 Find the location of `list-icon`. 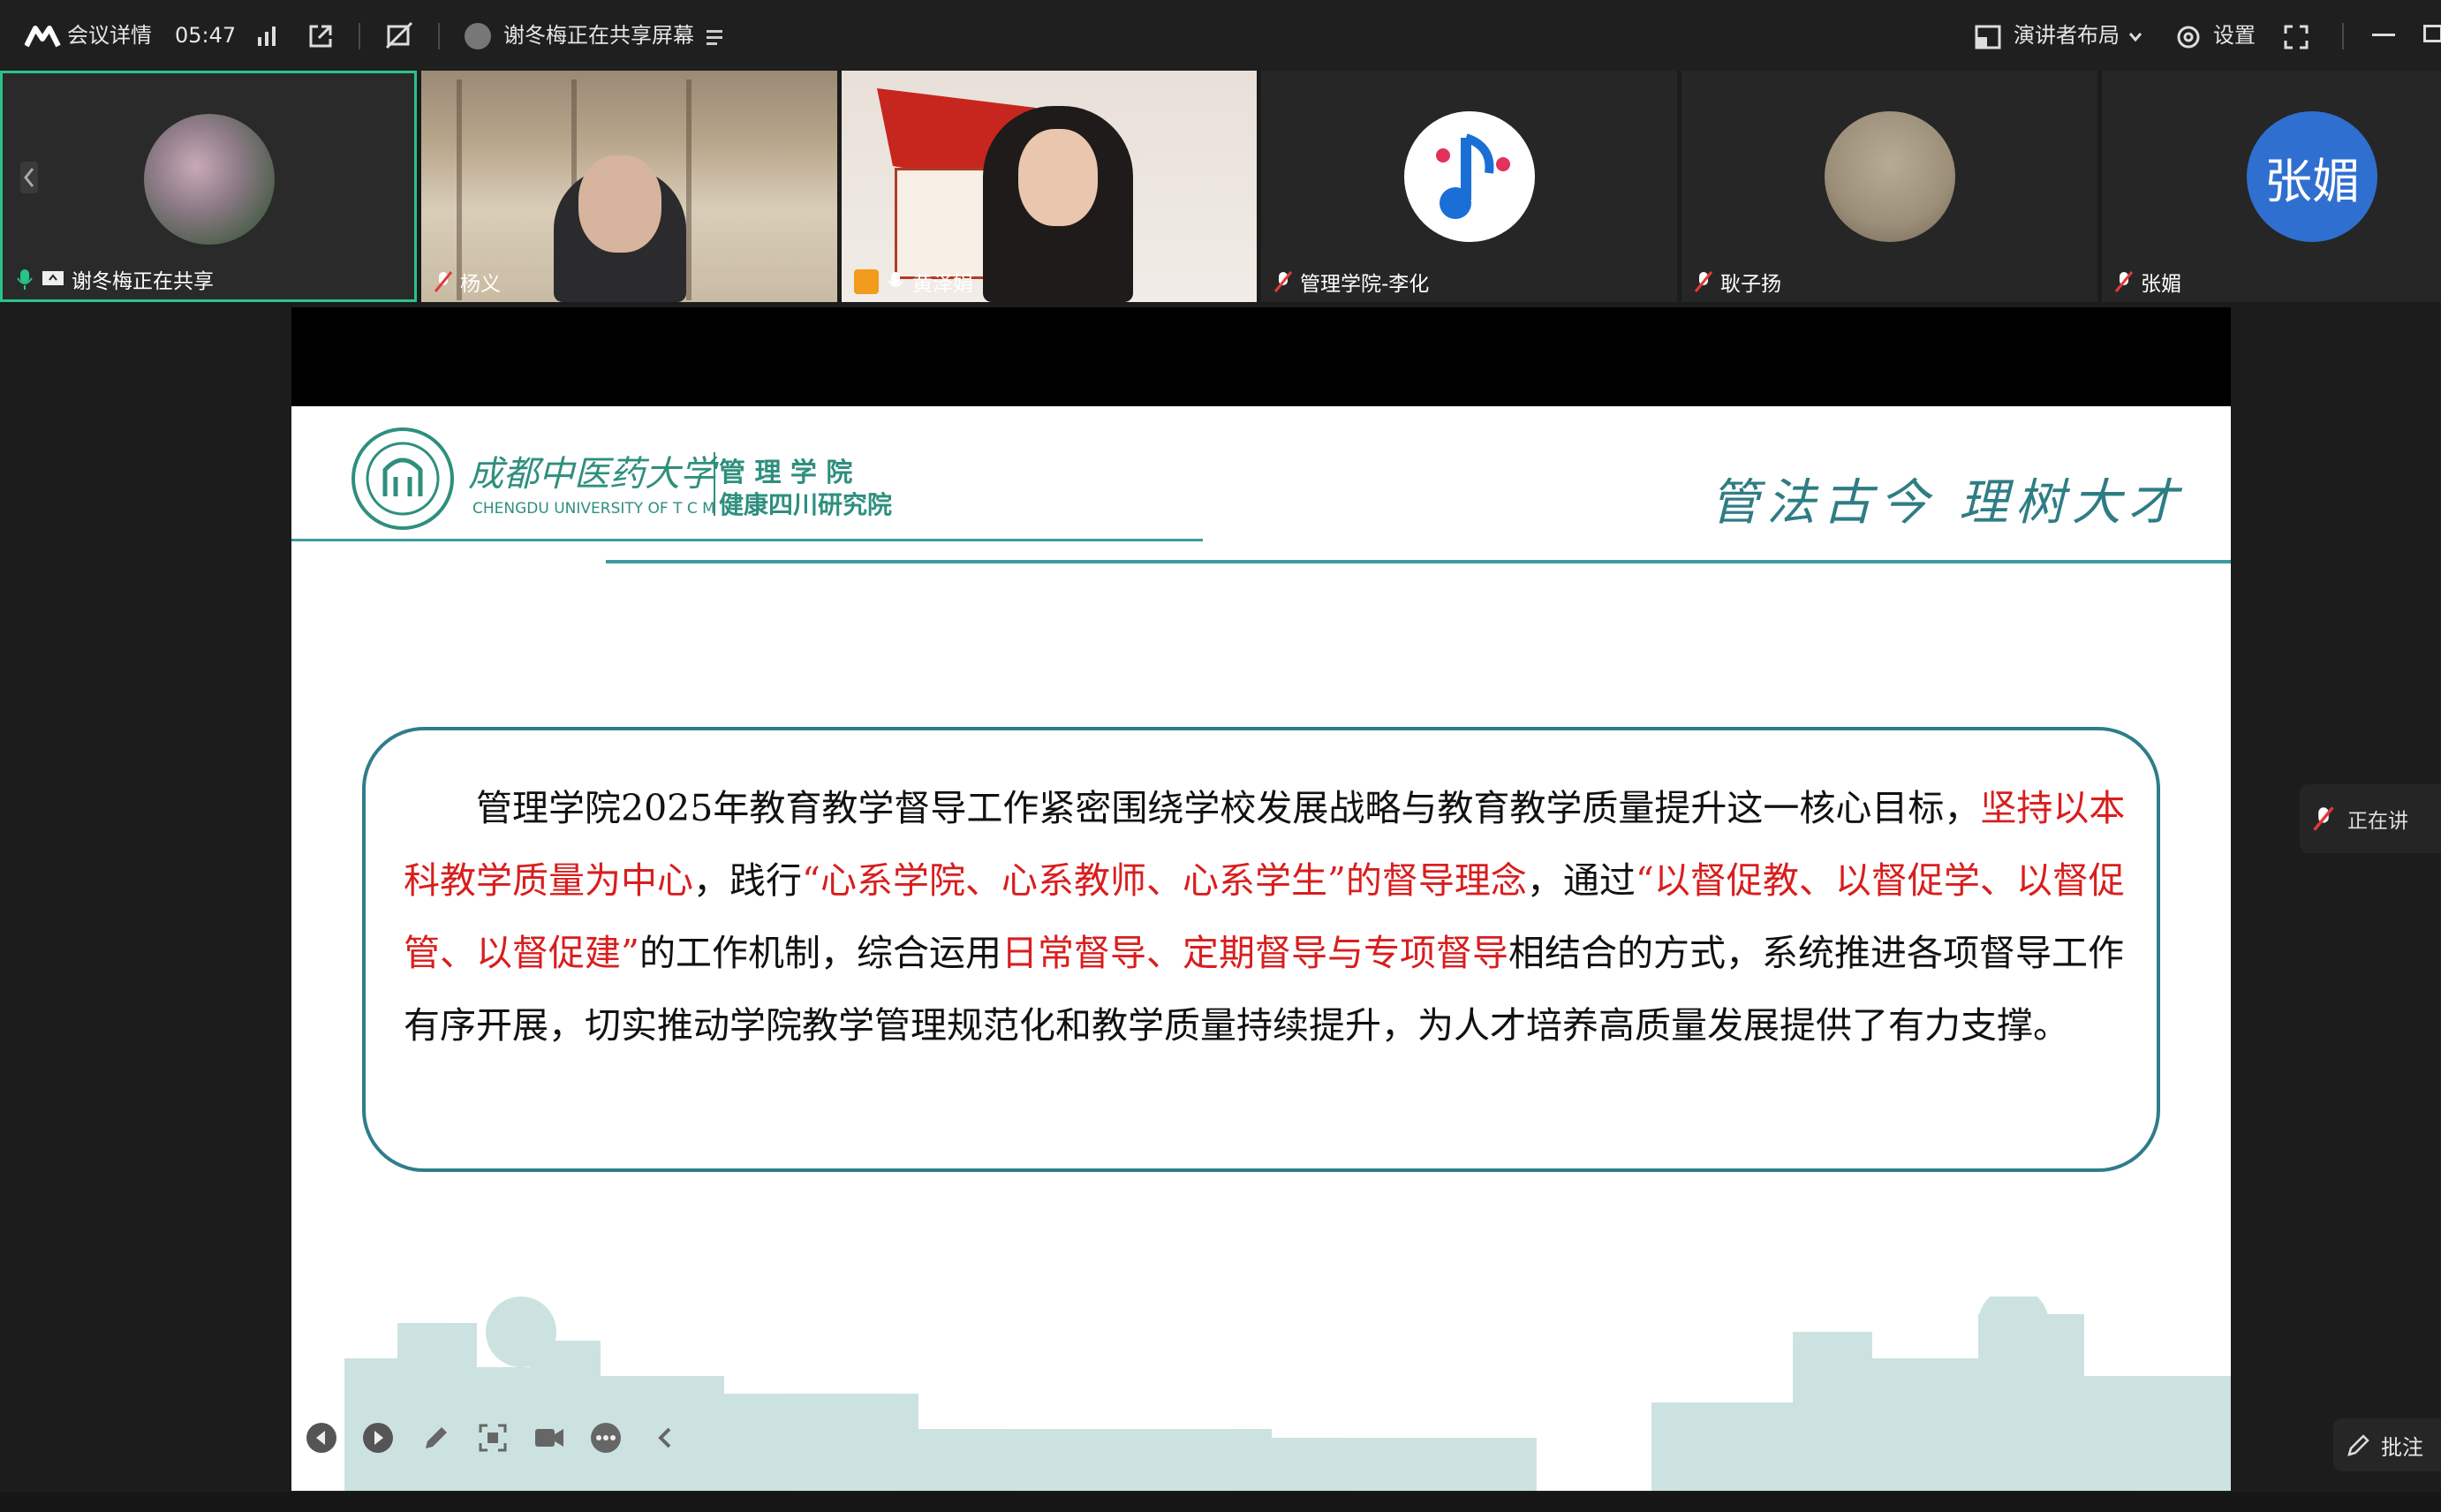

list-icon is located at coordinates (717, 37).